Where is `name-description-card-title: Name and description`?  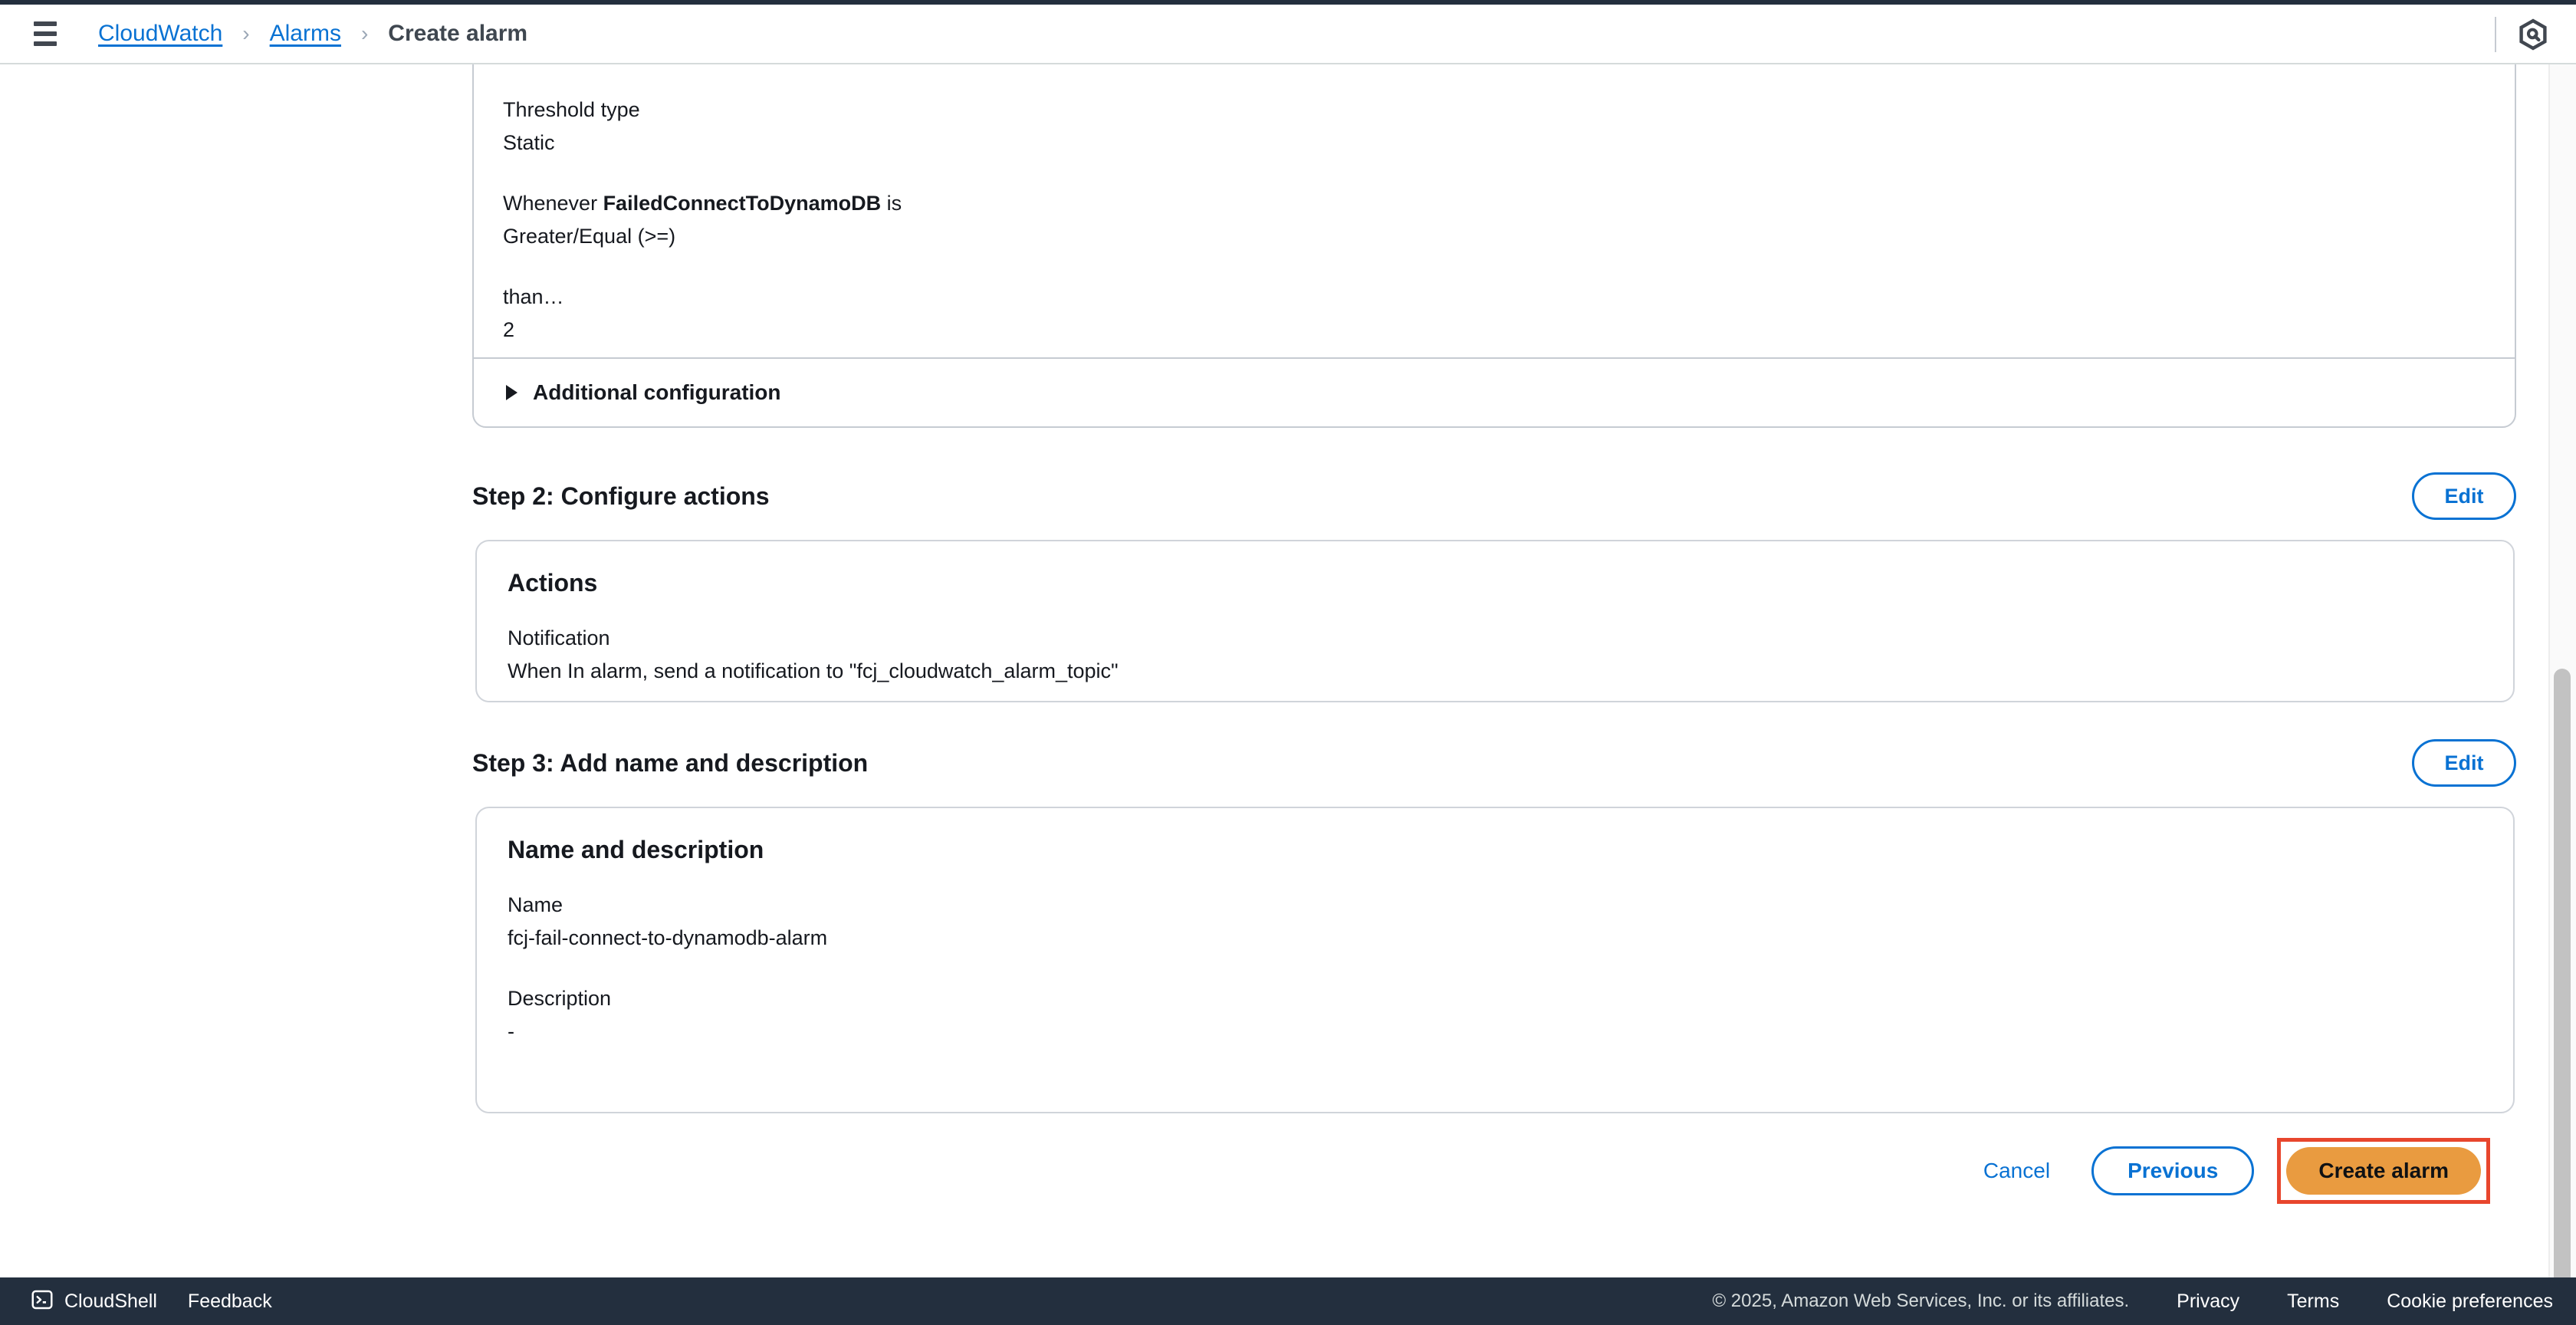
name-description-card-title: Name and description is located at coordinates (636, 850).